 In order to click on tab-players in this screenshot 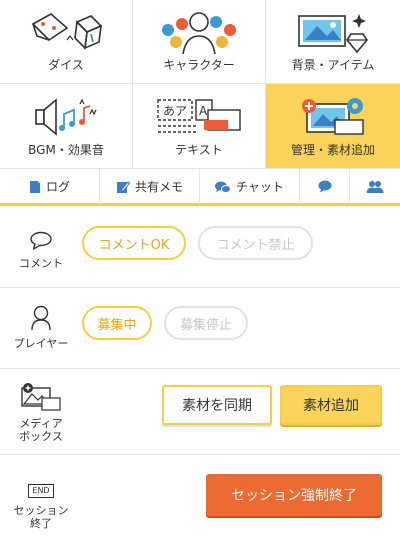, I will do `click(375, 186)`.